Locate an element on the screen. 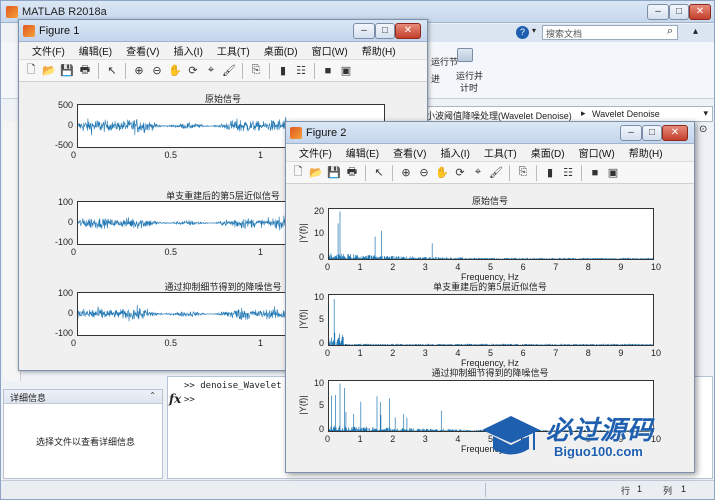 Image resolution: width=715 pixels, height=500 pixels. help-icon: ? is located at coordinates (522, 32).